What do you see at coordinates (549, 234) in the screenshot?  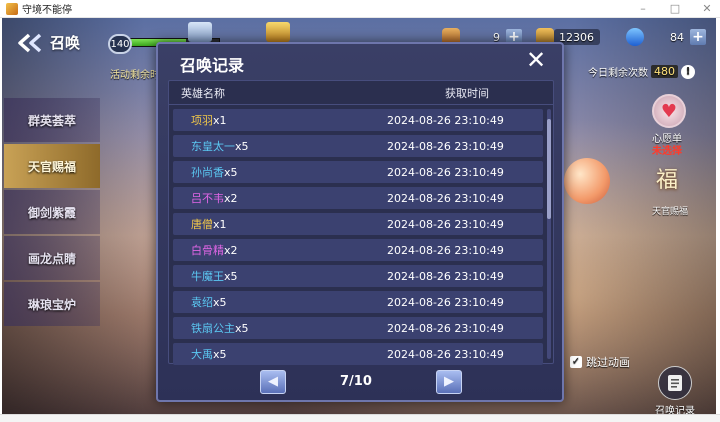 I see `scrollbar` at bounding box center [549, 234].